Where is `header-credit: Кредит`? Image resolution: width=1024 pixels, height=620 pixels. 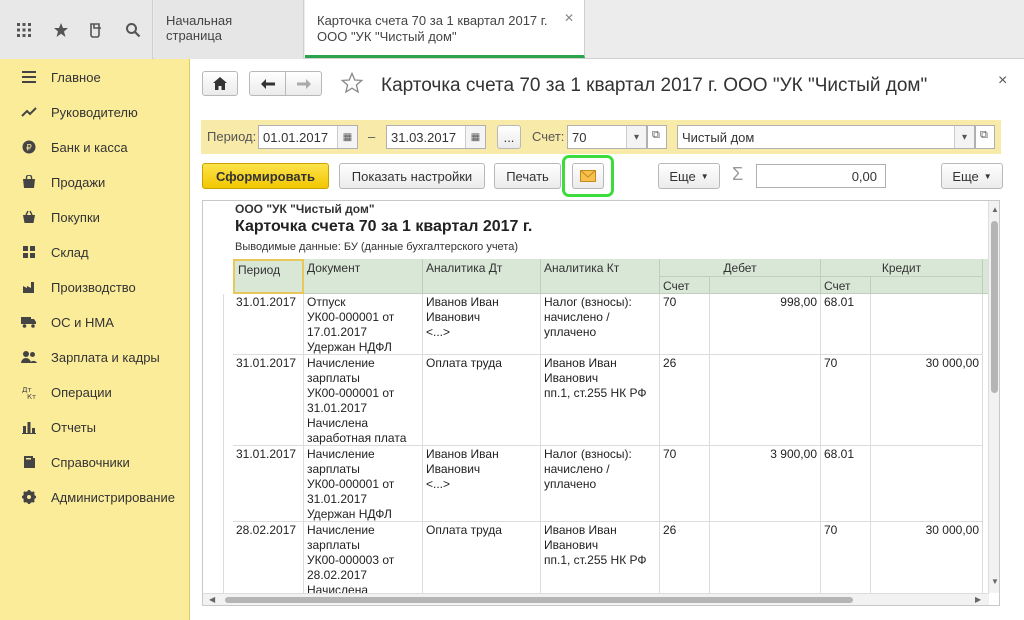 header-credit: Кредит is located at coordinates (902, 268).